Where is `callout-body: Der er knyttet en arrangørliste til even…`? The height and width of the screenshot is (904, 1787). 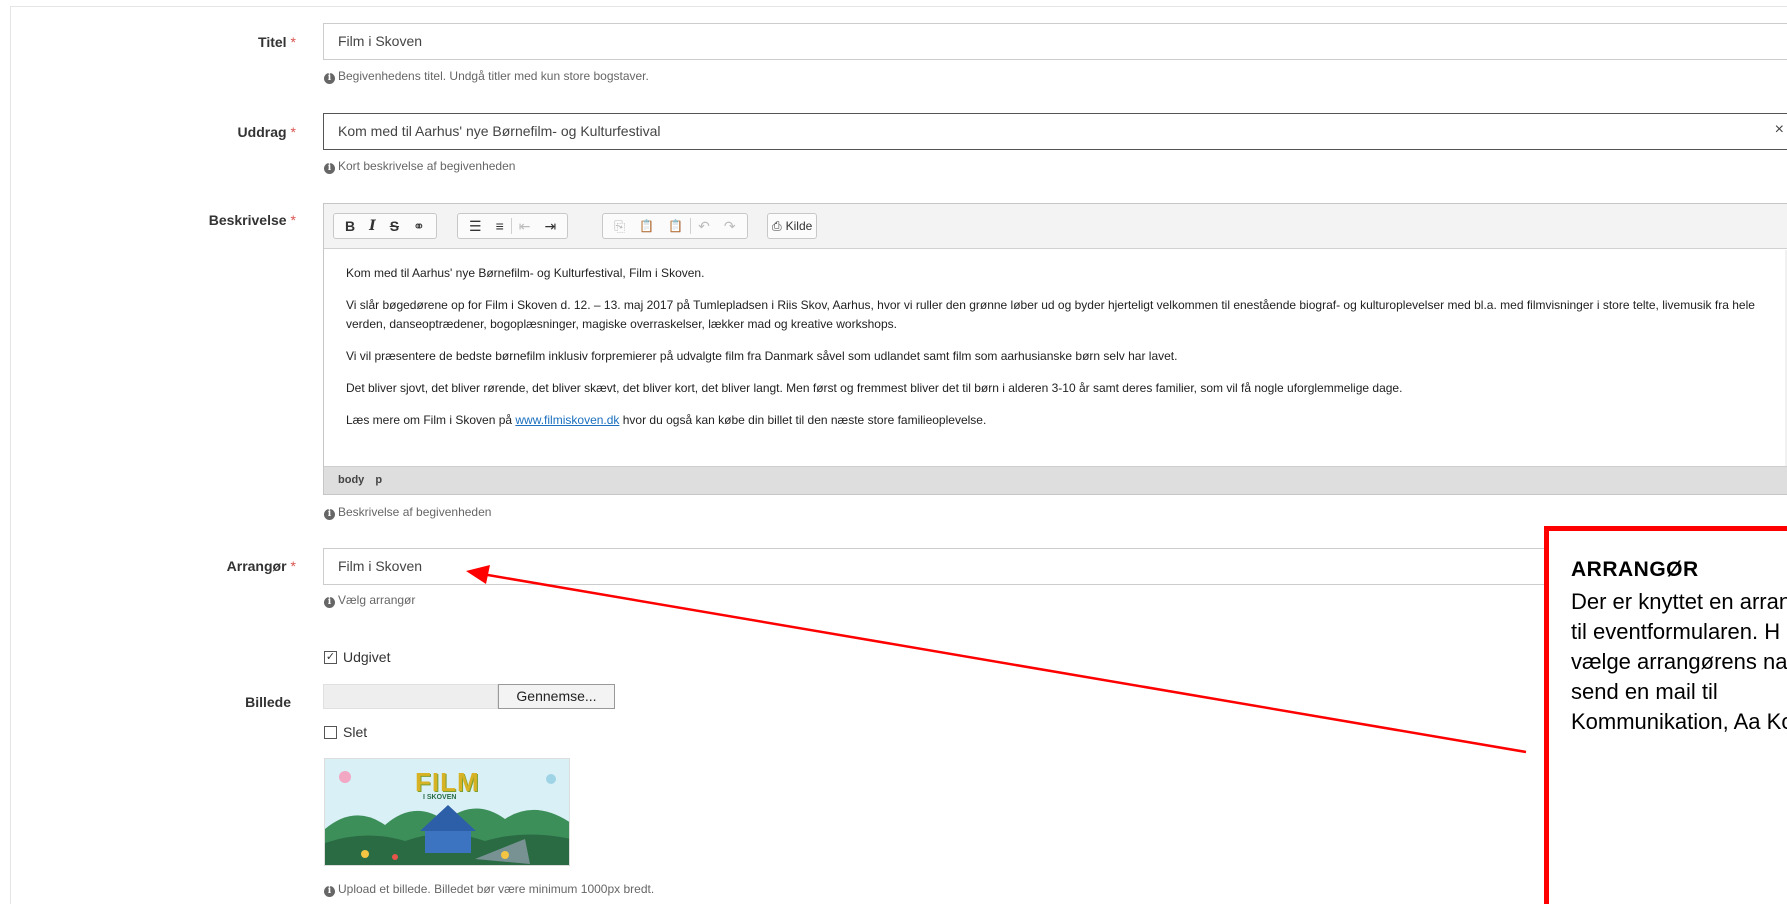 callout-body: Der er knyttet en arrangørliste til even… is located at coordinates (1679, 661).